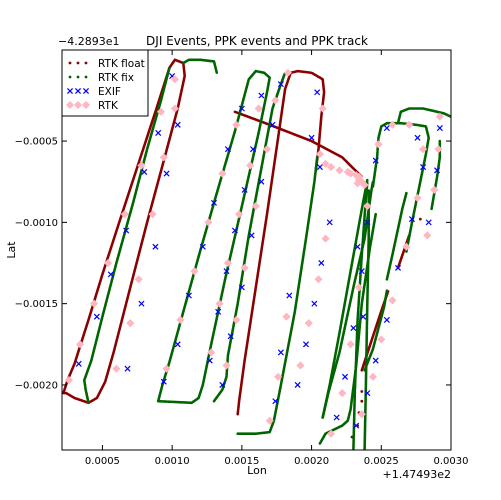 The height and width of the screenshot is (500, 501). What do you see at coordinates (381, 461) in the screenshot?
I see `x-tick-label: 0.0025` at bounding box center [381, 461].